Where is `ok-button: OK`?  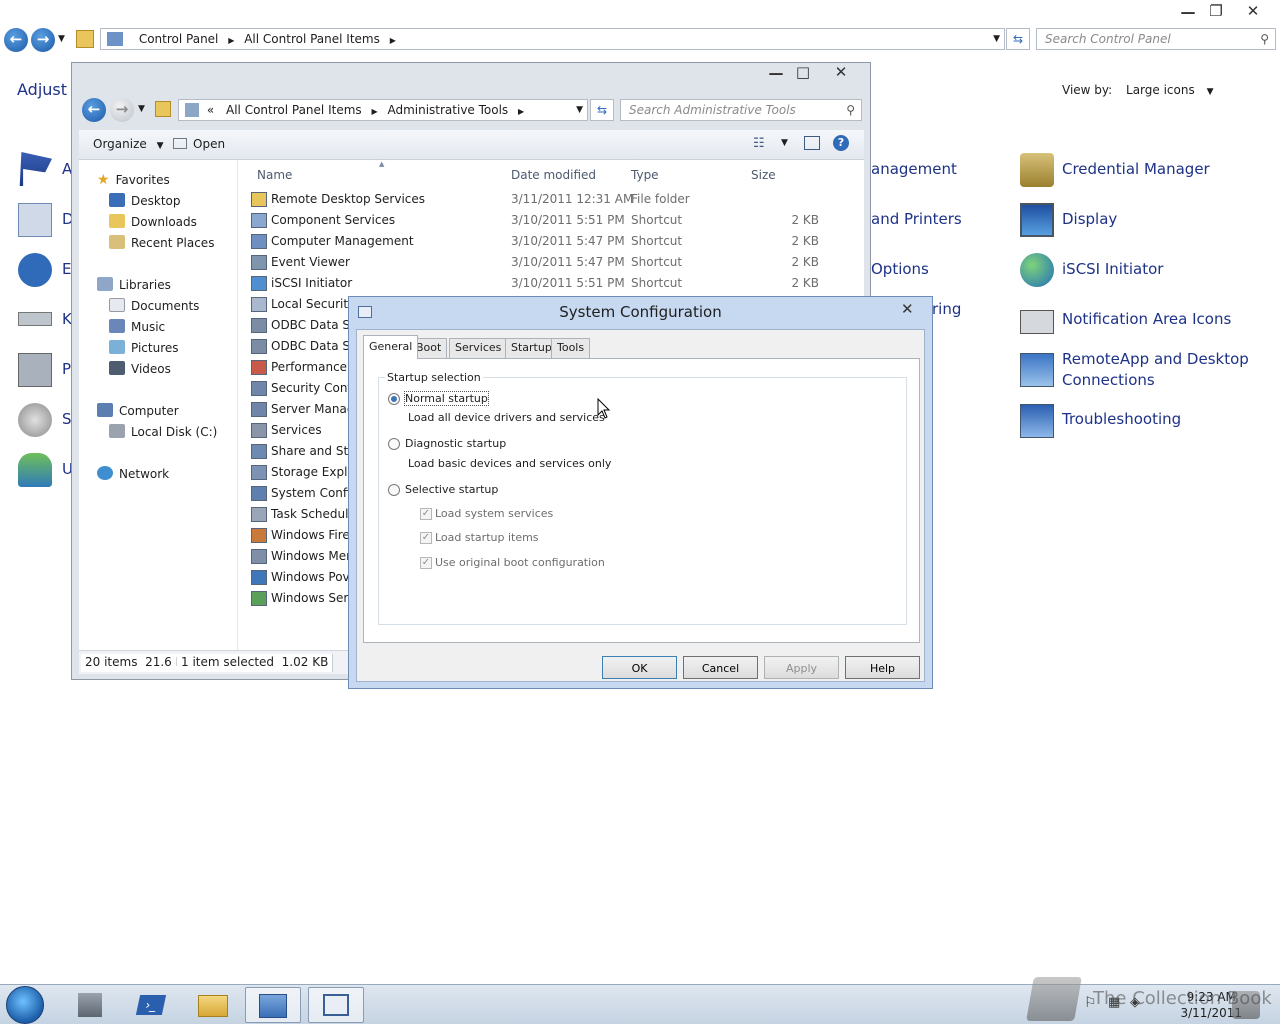 ok-button: OK is located at coordinates (639, 667).